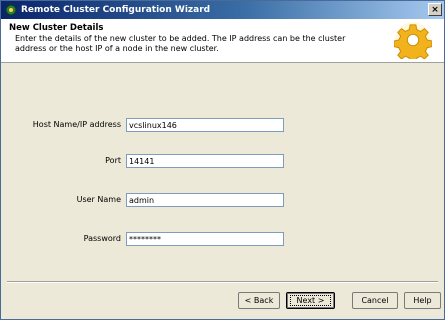  I want to click on footer-separator, so click(222, 282).